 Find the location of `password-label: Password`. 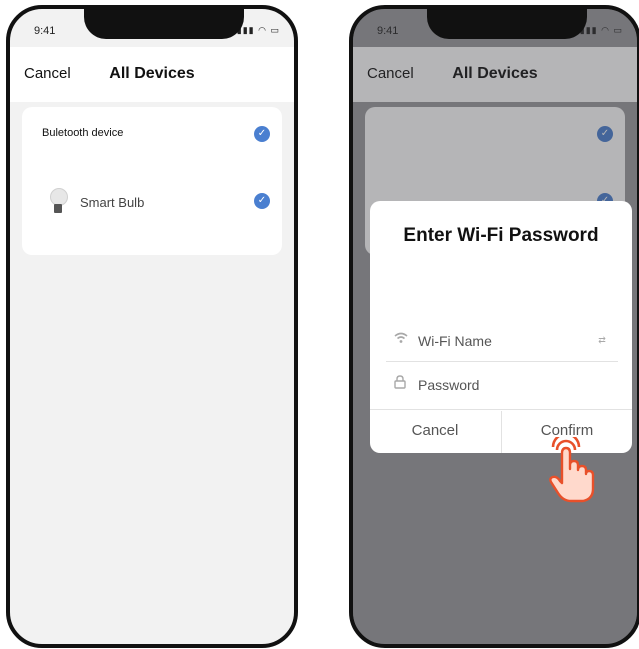

password-label: Password is located at coordinates (449, 385).